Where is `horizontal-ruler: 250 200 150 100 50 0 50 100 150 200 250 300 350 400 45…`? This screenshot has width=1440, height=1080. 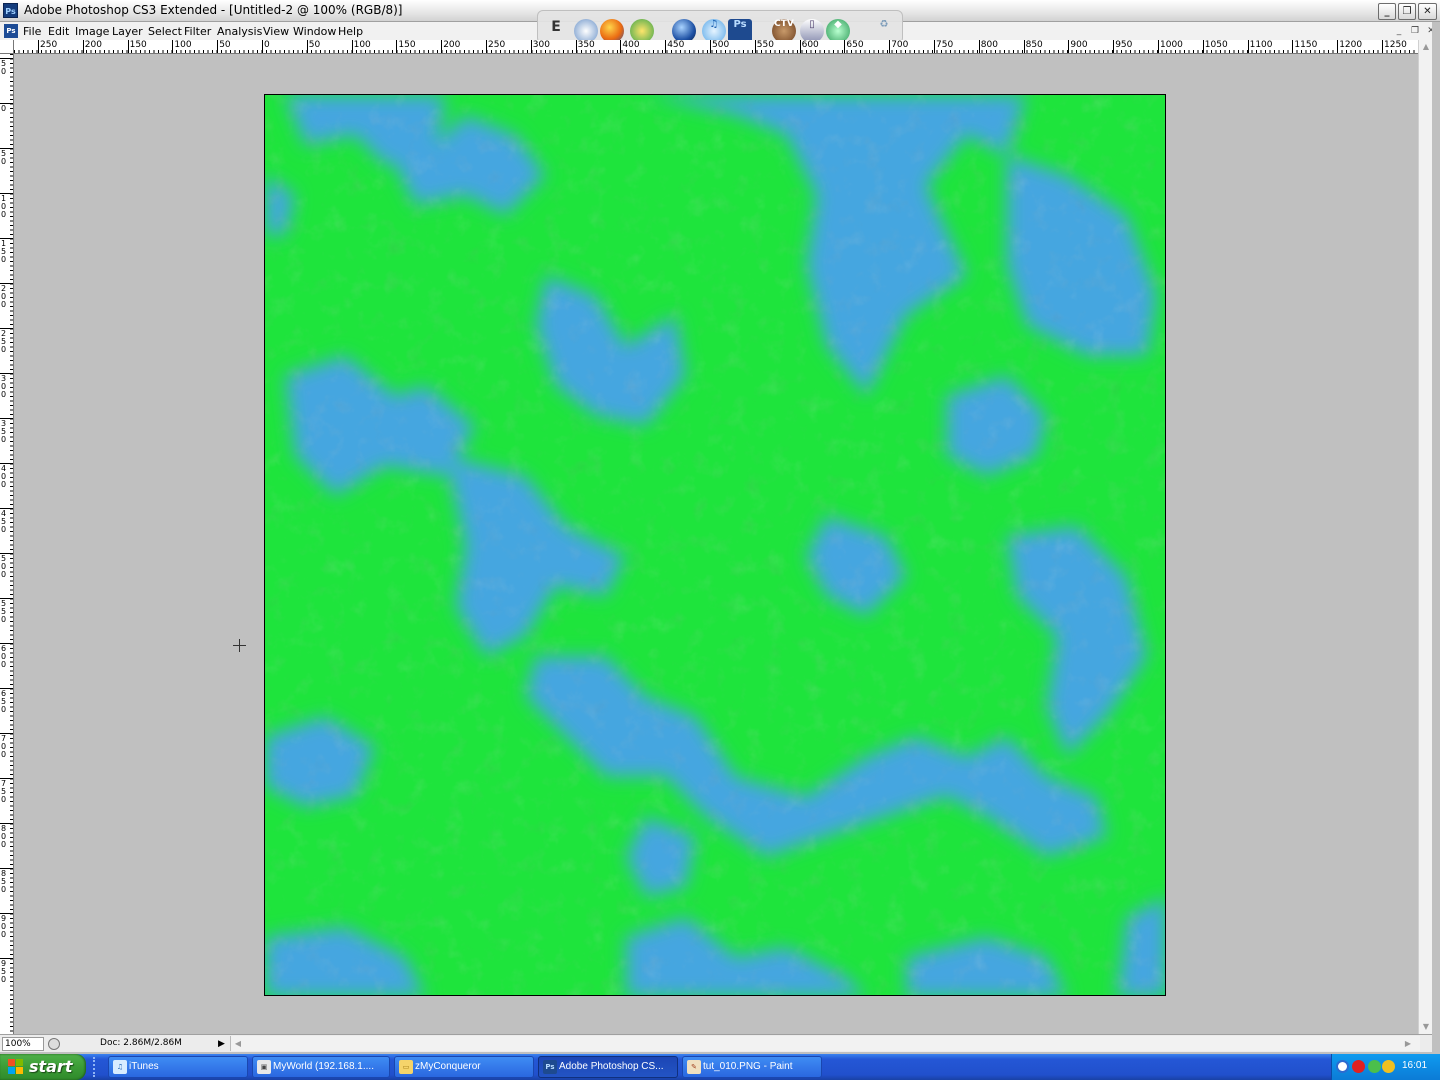 horizontal-ruler: 250 200 150 100 50 0 50 100 150 200 250 300 350 400 45… is located at coordinates (716, 47).